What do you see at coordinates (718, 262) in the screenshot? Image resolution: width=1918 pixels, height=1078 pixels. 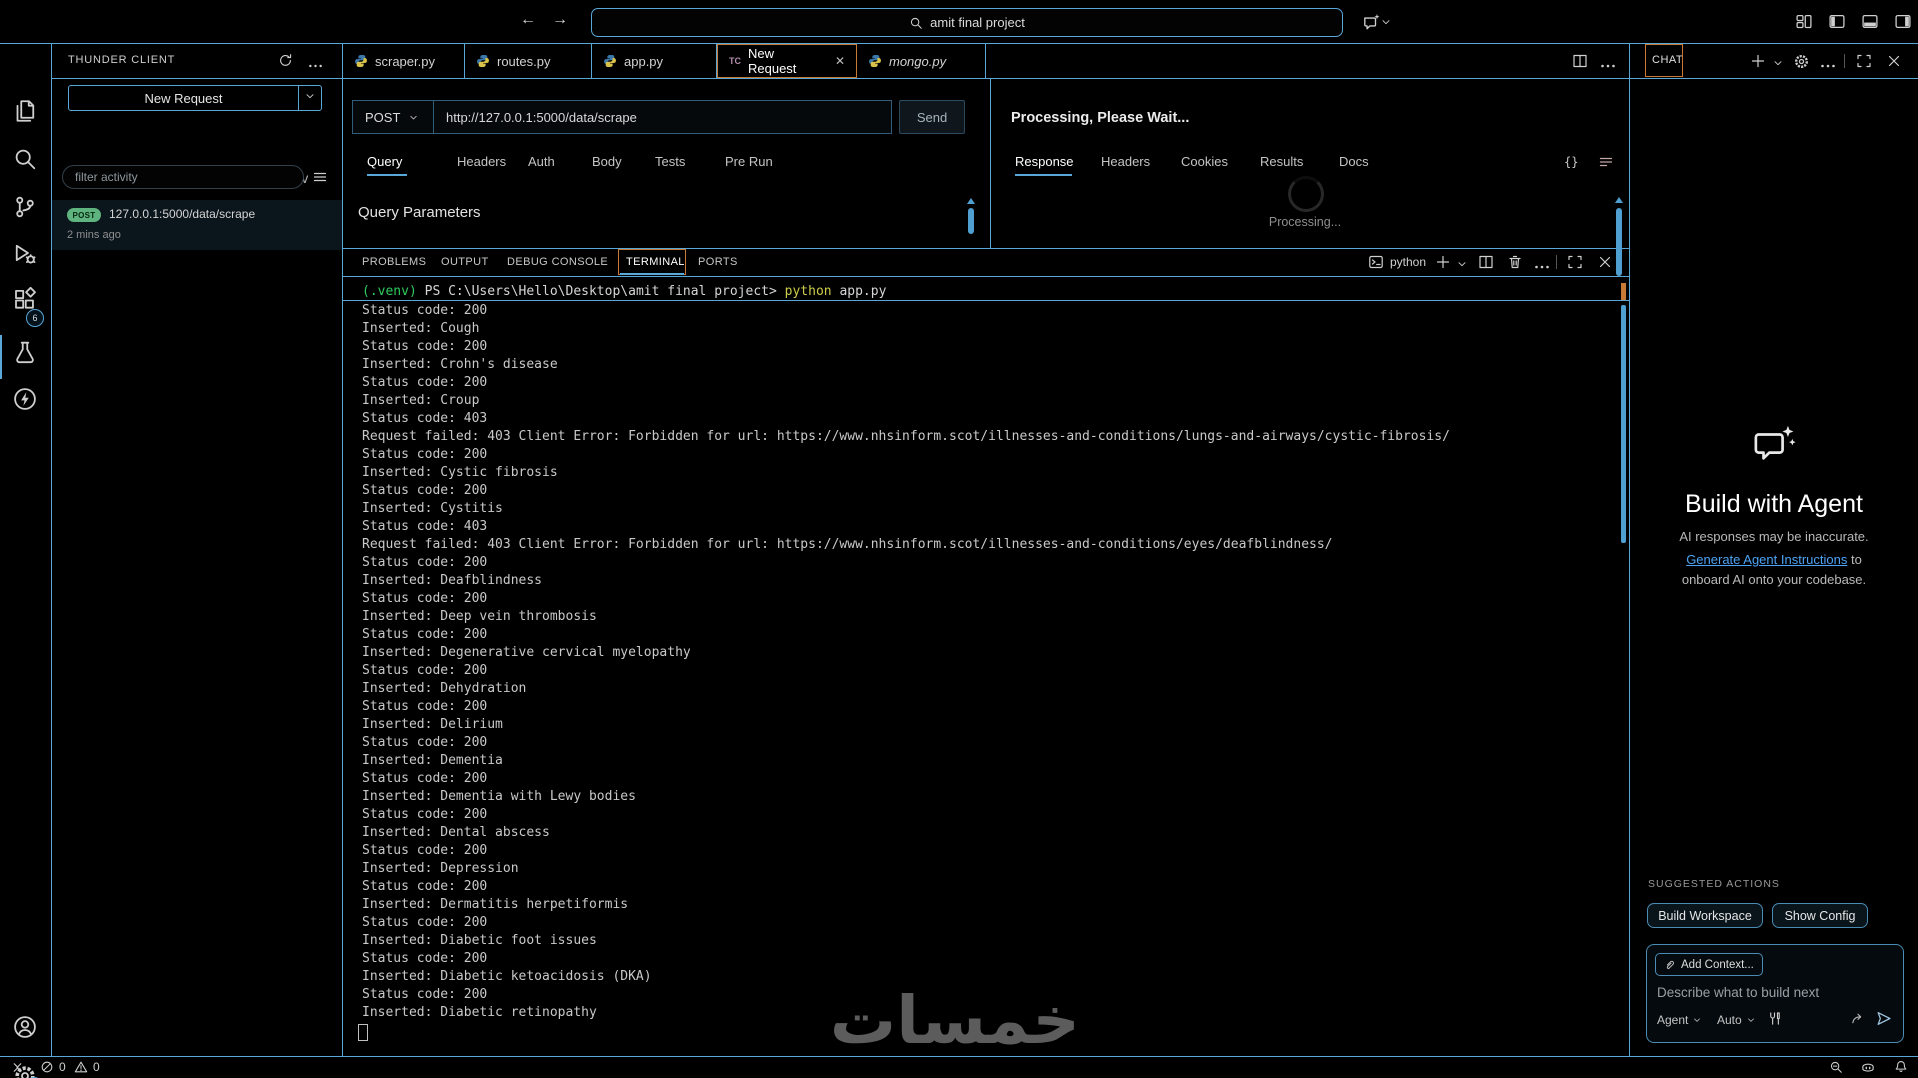 I see `panel-tab-ports: PORTS` at bounding box center [718, 262].